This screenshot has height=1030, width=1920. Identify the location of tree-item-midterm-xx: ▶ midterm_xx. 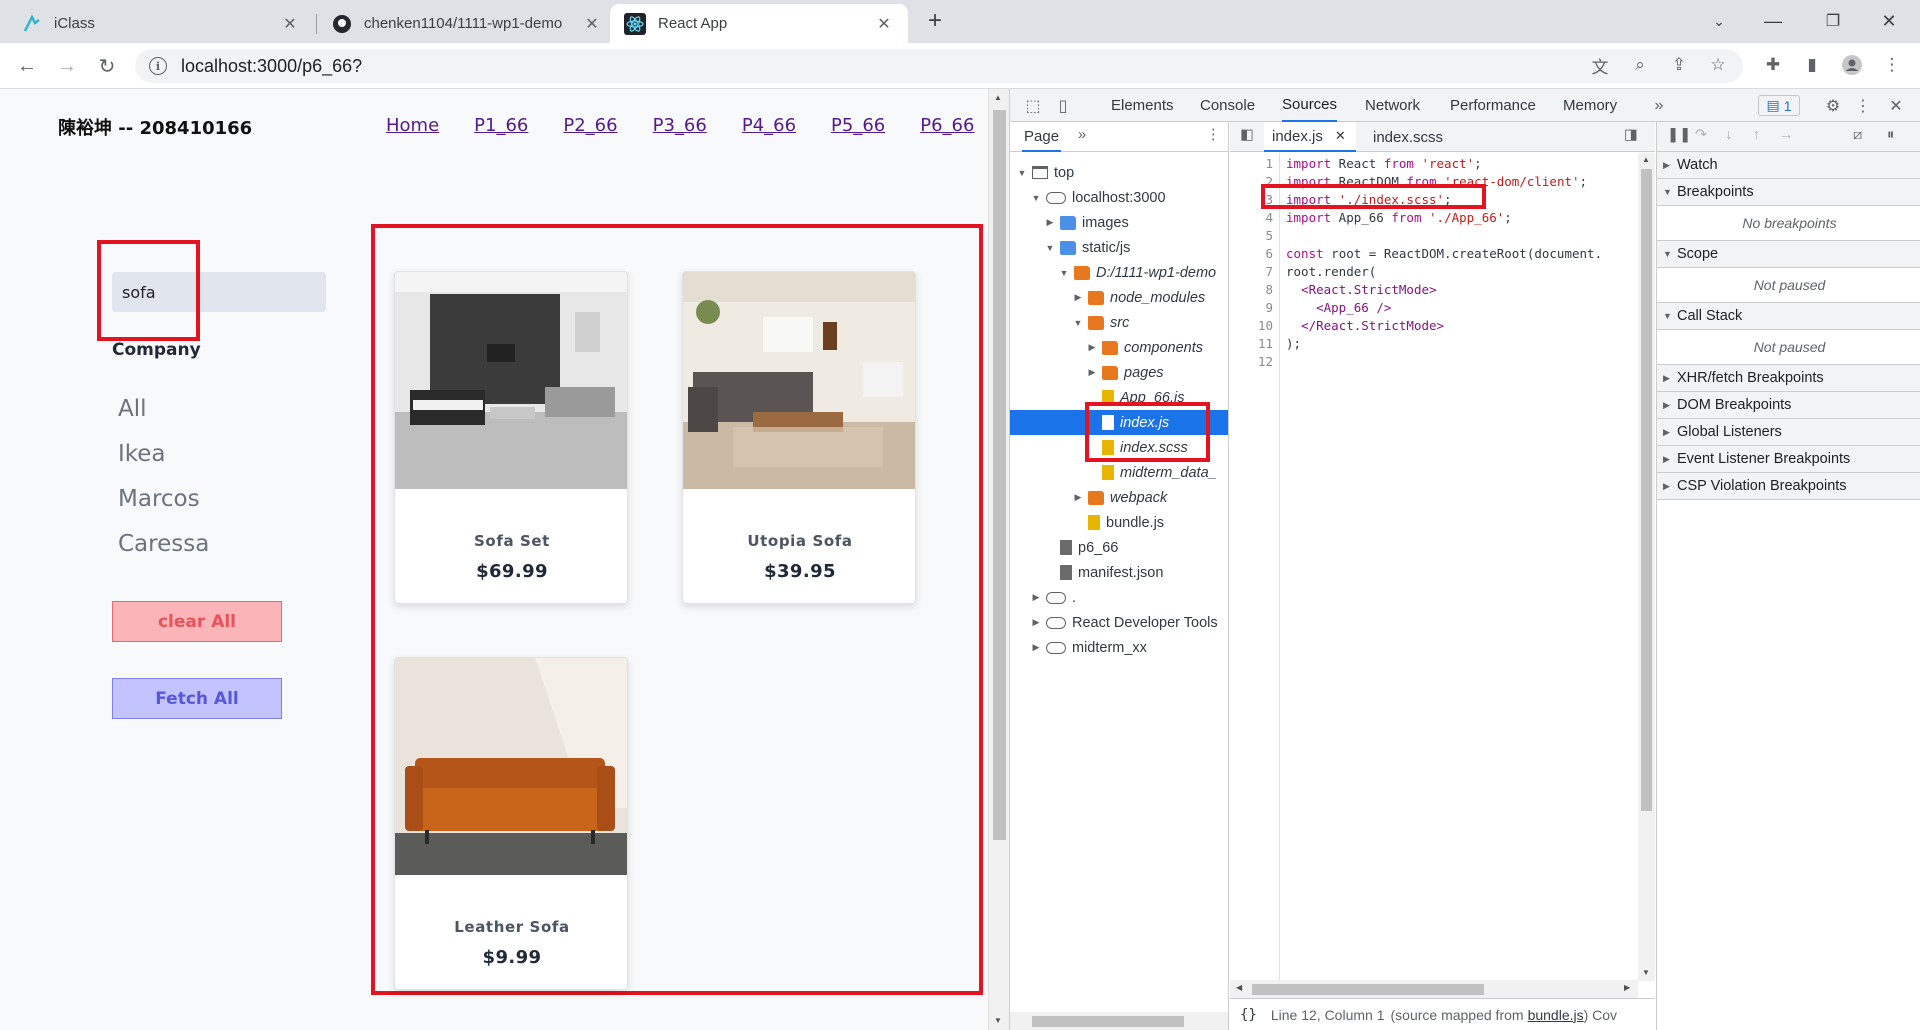
(1119, 647).